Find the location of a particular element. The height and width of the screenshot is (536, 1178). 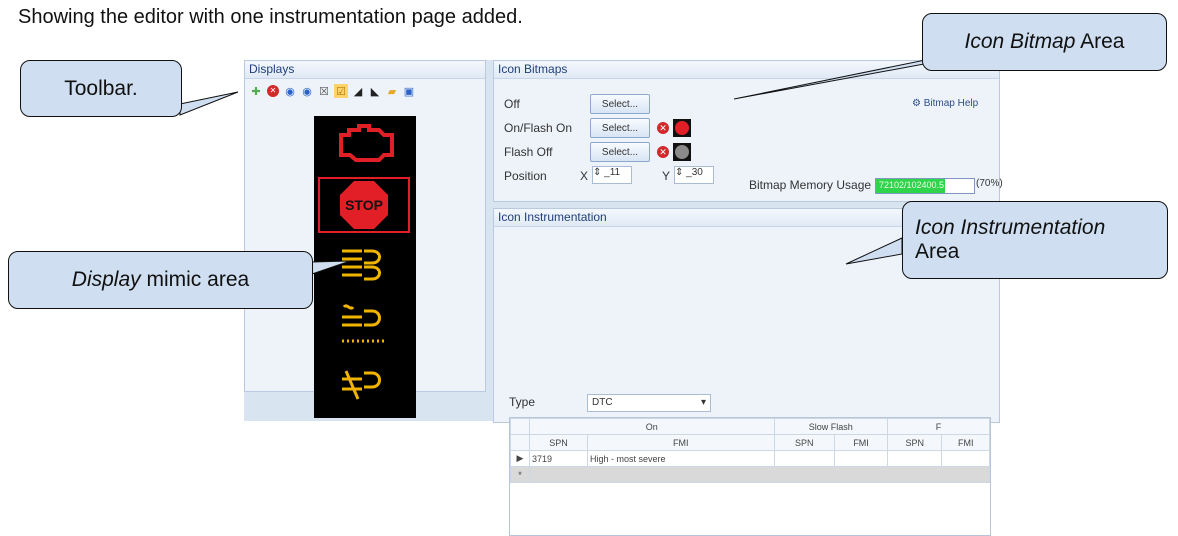

new-row-area is located at coordinates (759, 474).